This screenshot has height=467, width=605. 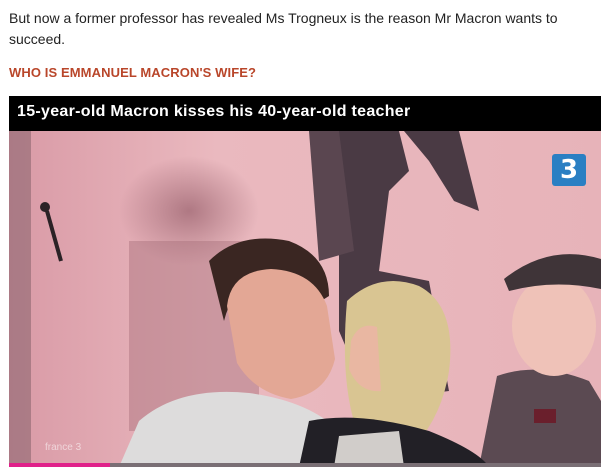 What do you see at coordinates (554, 326) in the screenshot?
I see `right-person-face` at bounding box center [554, 326].